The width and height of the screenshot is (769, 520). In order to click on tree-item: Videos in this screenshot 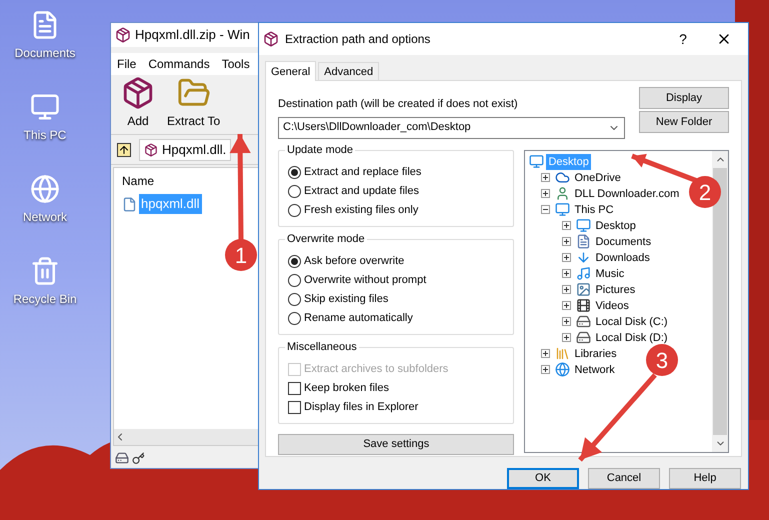, I will do `click(612, 306)`.